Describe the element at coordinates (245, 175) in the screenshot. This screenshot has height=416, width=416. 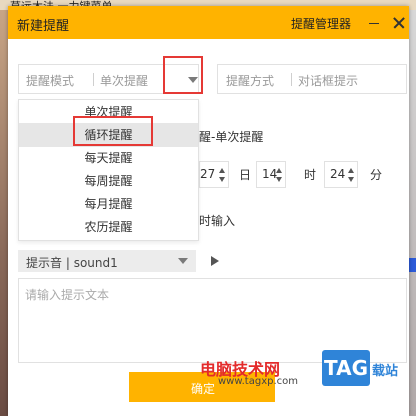
I see `day-unit: 日` at that location.